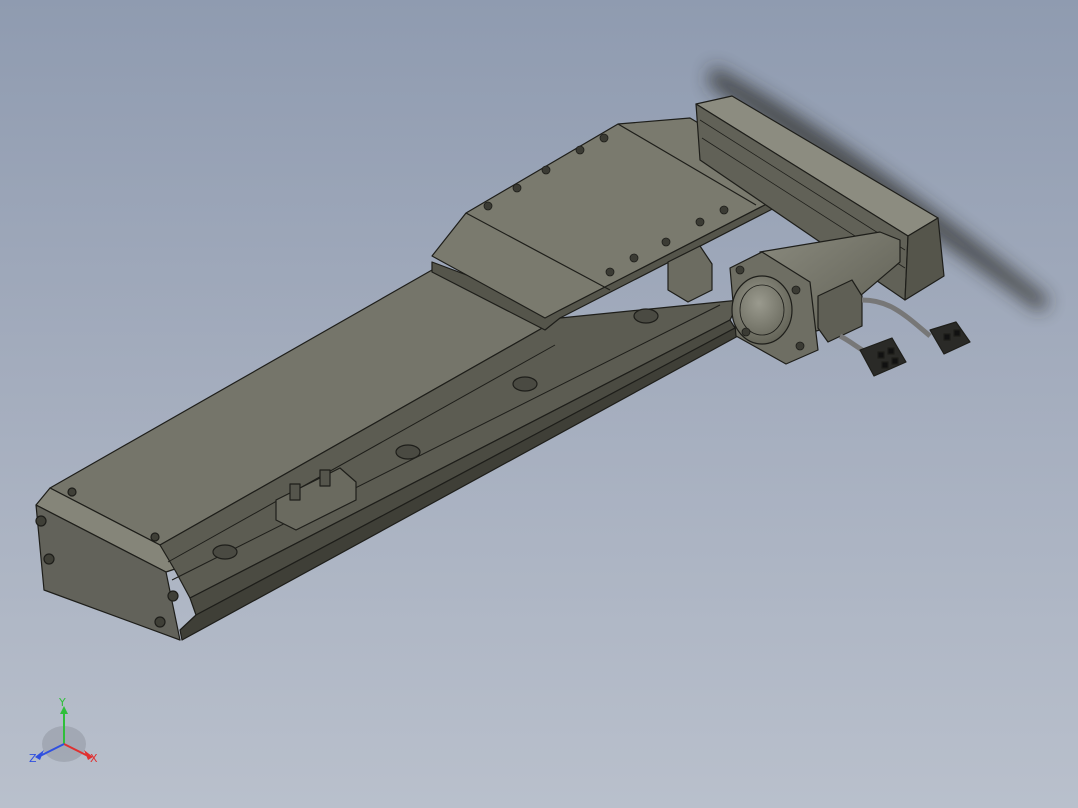 The width and height of the screenshot is (1078, 808). I want to click on view-orientation-triad: Y X Z, so click(63, 730).